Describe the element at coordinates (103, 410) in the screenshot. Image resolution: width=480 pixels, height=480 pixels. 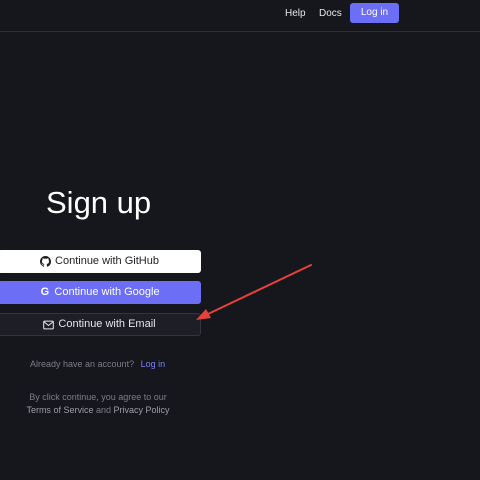
I see `terms-and-text: and` at that location.